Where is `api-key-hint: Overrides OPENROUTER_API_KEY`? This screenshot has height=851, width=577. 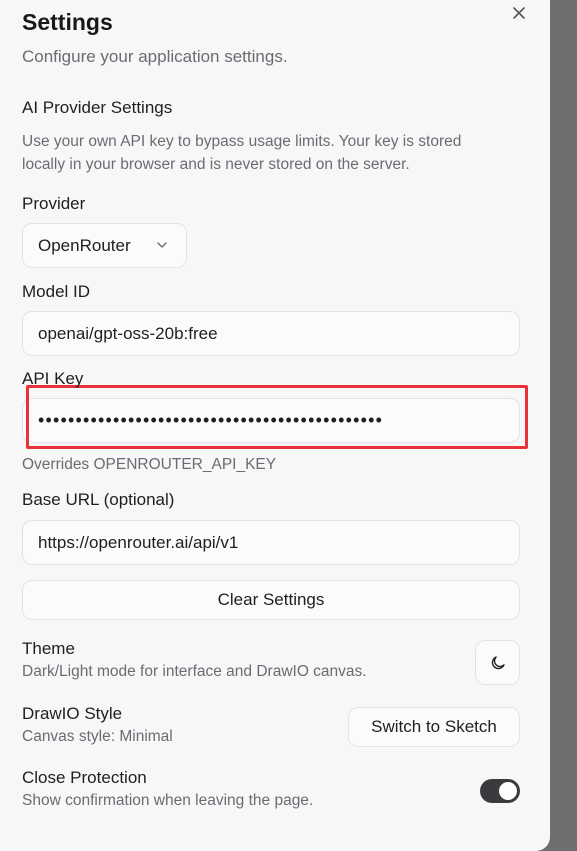
api-key-hint: Overrides OPENROUTER_API_KEY is located at coordinates (149, 464).